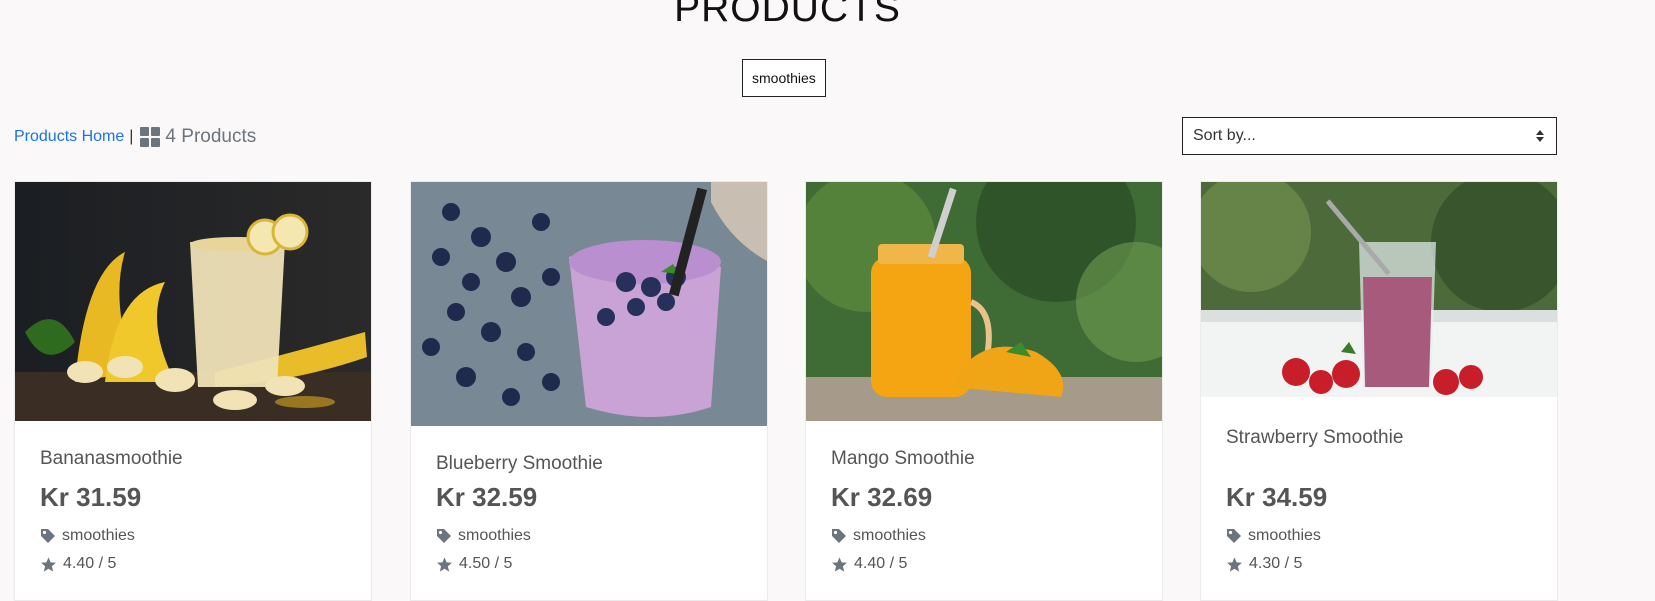 Image resolution: width=1655 pixels, height=601 pixels. Describe the element at coordinates (135, 137) in the screenshot. I see `breadcrumb: Products Home | 4 Products` at that location.